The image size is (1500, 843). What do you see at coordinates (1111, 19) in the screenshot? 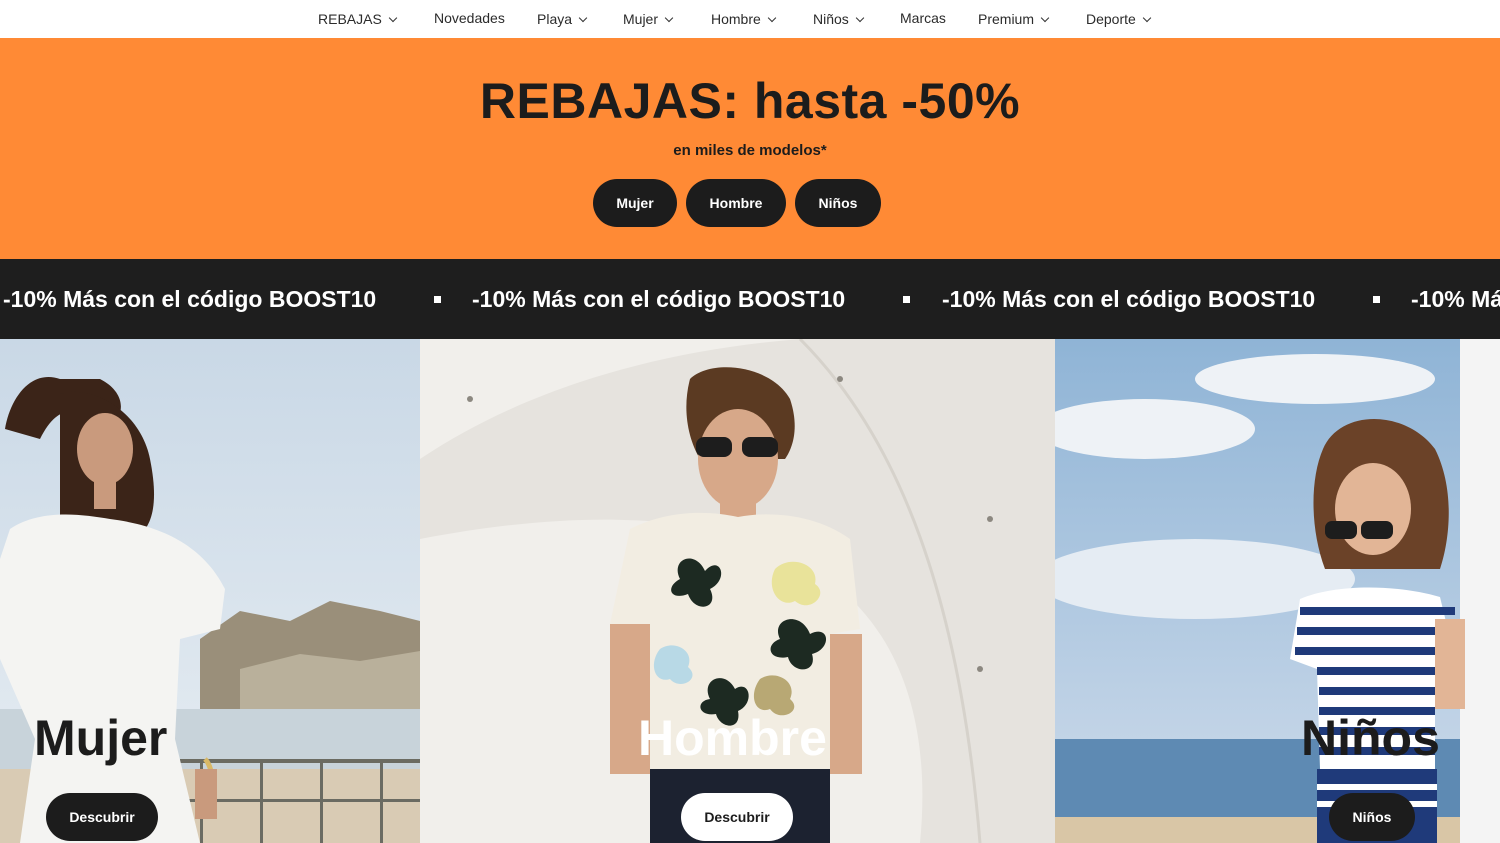
I see `nav-item-label: Deporte` at bounding box center [1111, 19].